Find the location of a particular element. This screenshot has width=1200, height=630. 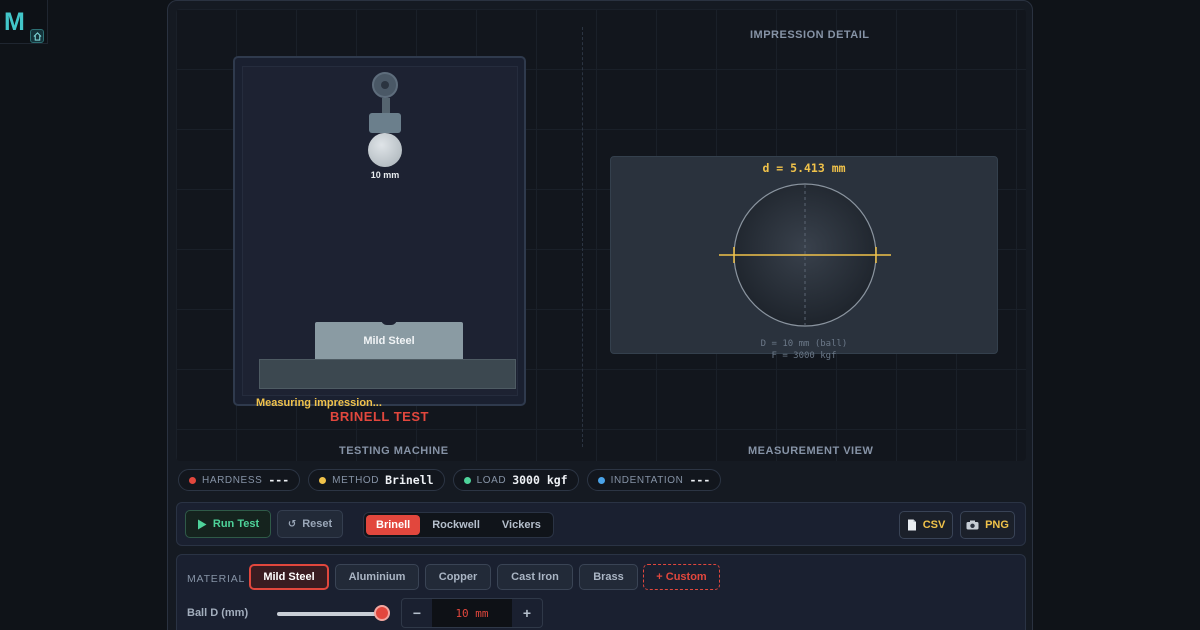

ball-diameter-slider is located at coordinates (330, 614).